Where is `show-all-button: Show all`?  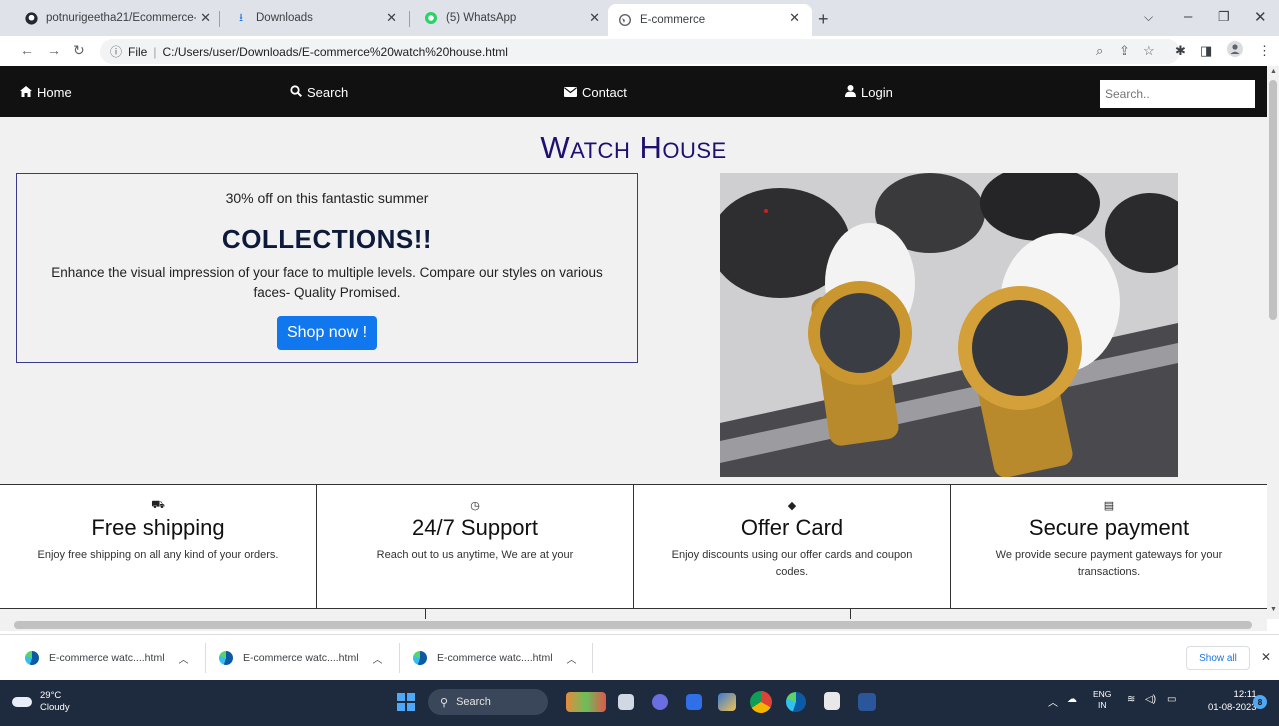 show-all-button: Show all is located at coordinates (1218, 658).